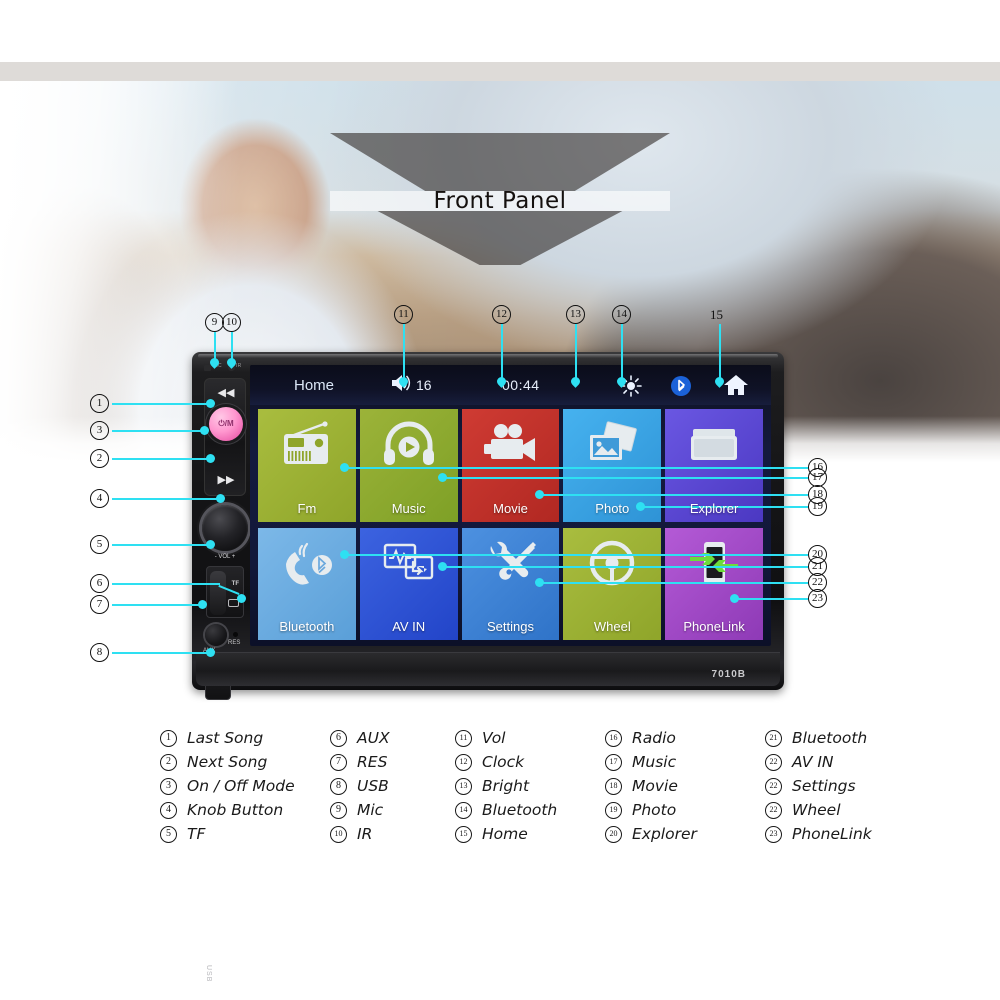 Image resolution: width=1000 pixels, height=1000 pixels. What do you see at coordinates (307, 583) in the screenshot?
I see `tile-bluetooth: Bluetooth` at bounding box center [307, 583].